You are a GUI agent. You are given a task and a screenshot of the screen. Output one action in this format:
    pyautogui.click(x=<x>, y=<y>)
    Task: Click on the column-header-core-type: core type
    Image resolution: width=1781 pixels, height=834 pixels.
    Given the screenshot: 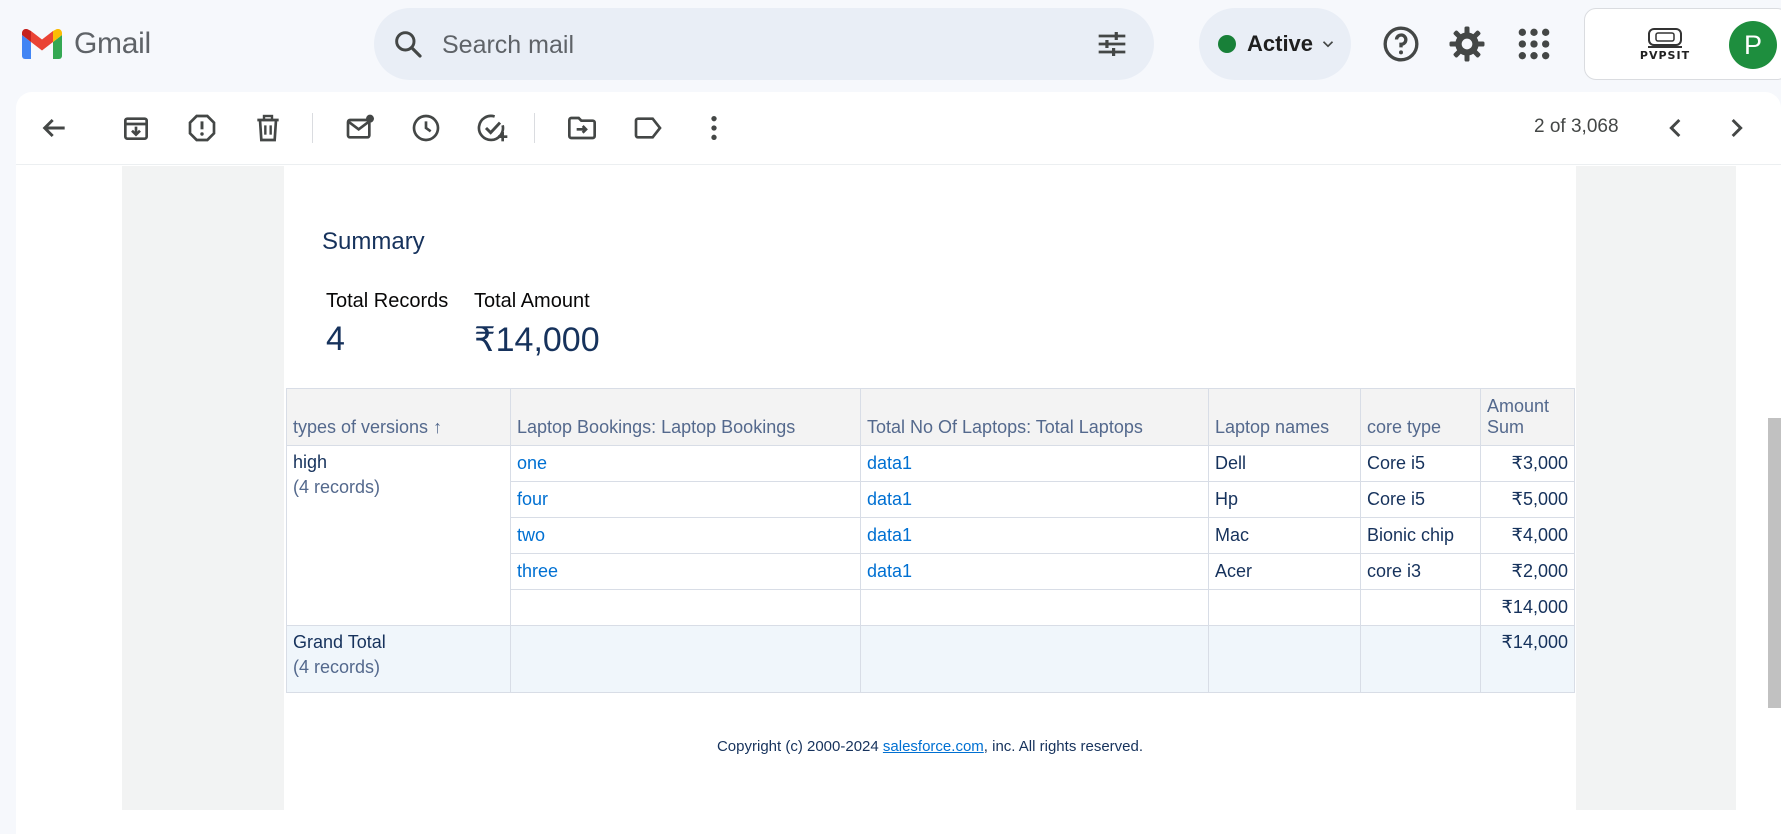 What is the action you would take?
    pyautogui.click(x=1420, y=417)
    